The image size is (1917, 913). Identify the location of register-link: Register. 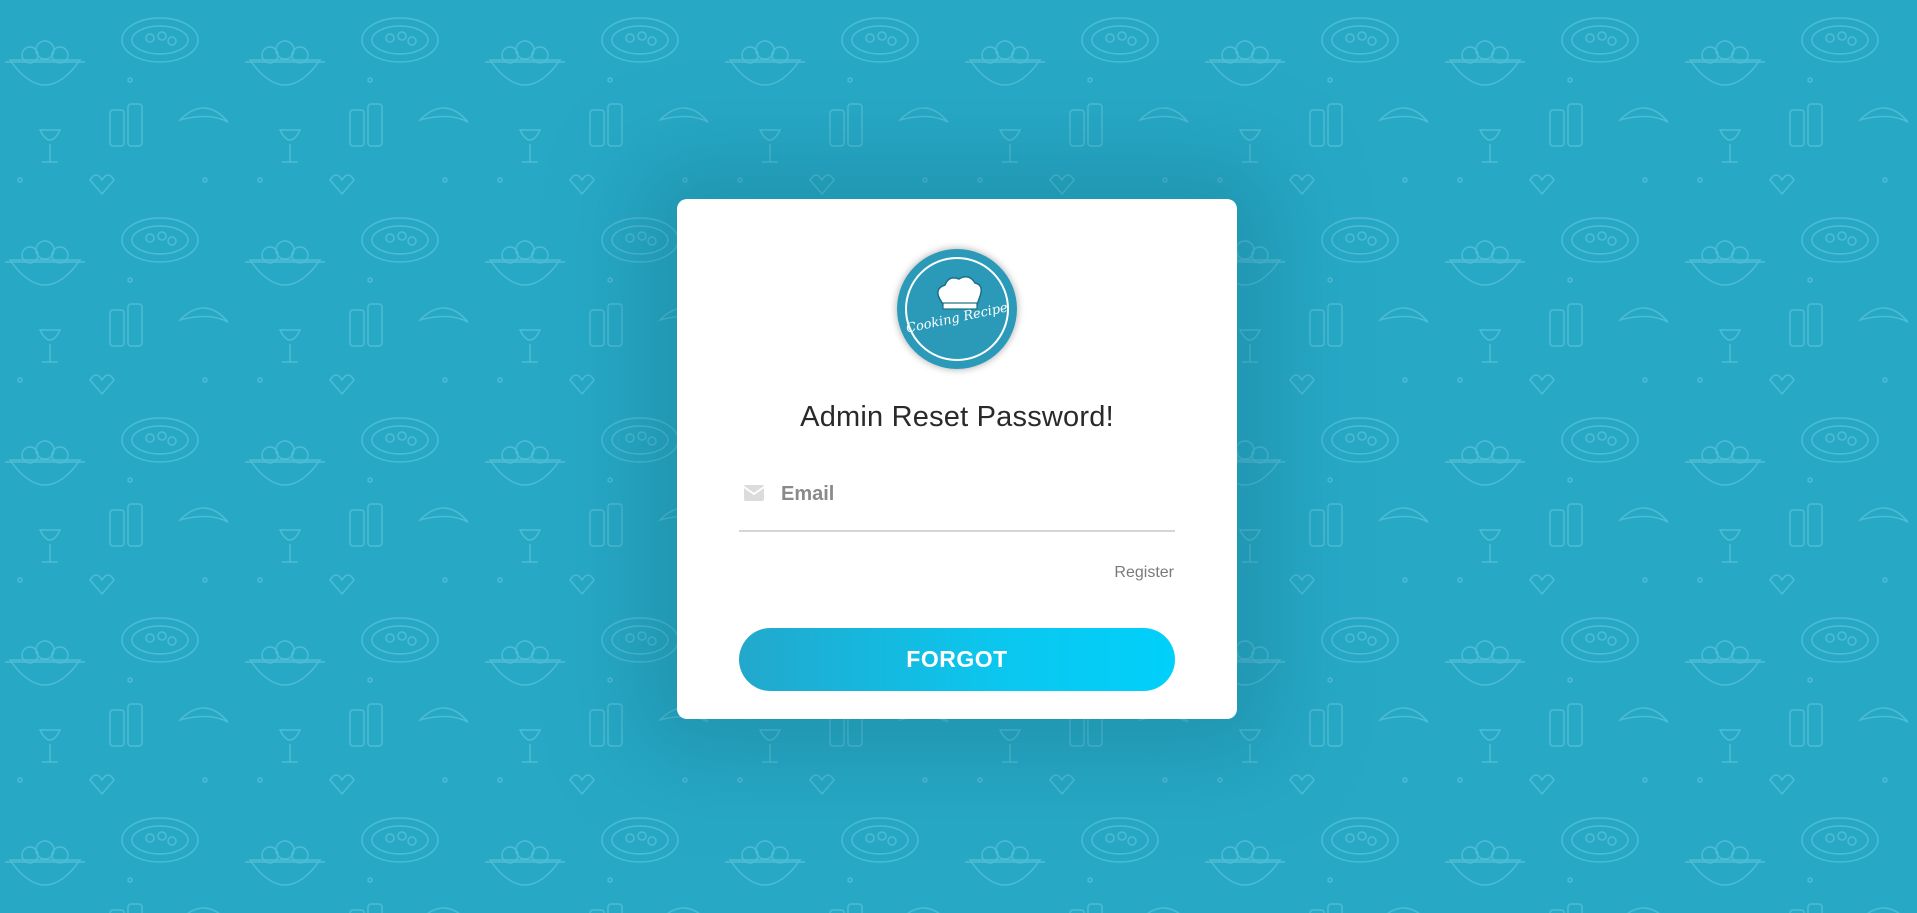
(1144, 573).